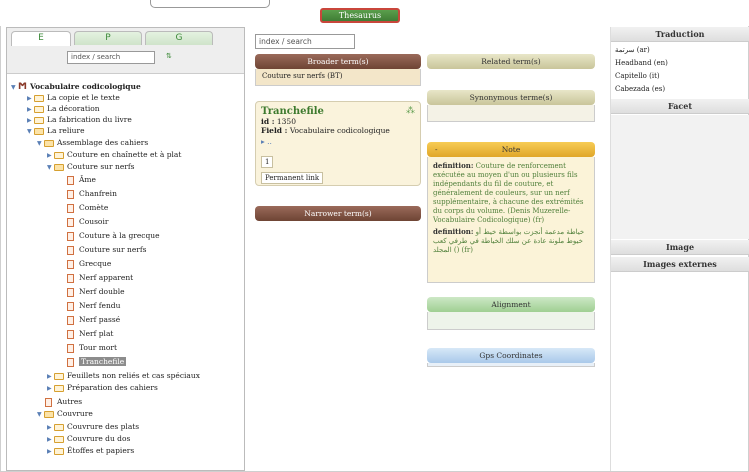  What do you see at coordinates (511, 355) in the screenshot?
I see `gps-coordinates-header: Gps Coordinates` at bounding box center [511, 355].